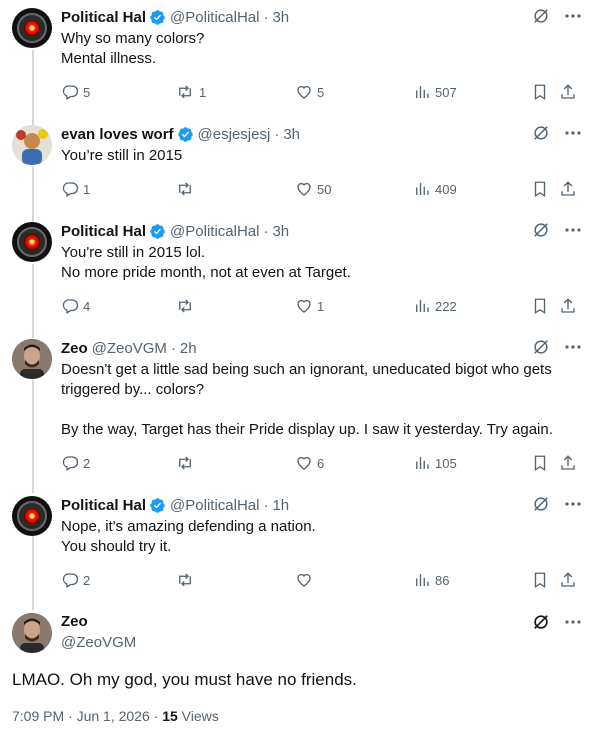 The width and height of the screenshot is (597, 743). Describe the element at coordinates (117, 134) in the screenshot. I see `display-name: evan loves worf` at that location.